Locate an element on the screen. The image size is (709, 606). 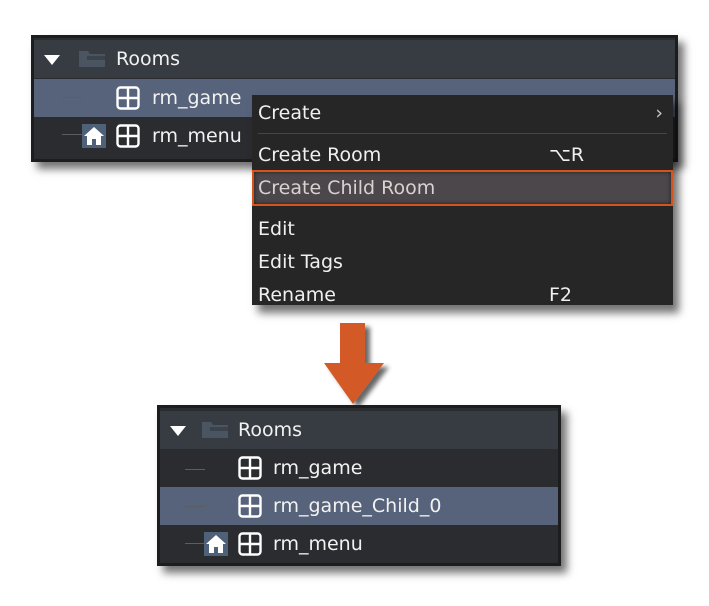
menu-item-create-child-room: Create Child Room is located at coordinates (462, 188).